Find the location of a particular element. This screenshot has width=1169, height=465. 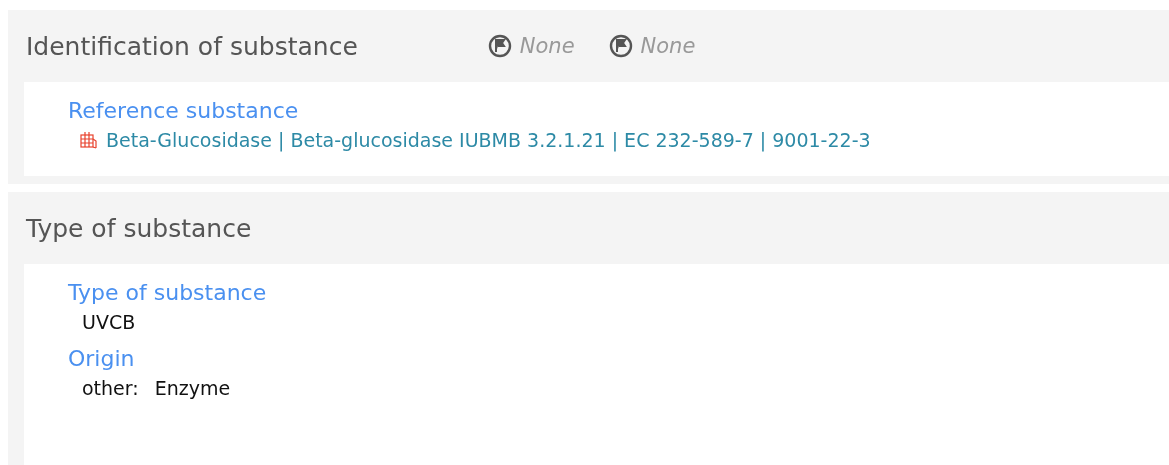

section-title: Identification of substance is located at coordinates (192, 46).